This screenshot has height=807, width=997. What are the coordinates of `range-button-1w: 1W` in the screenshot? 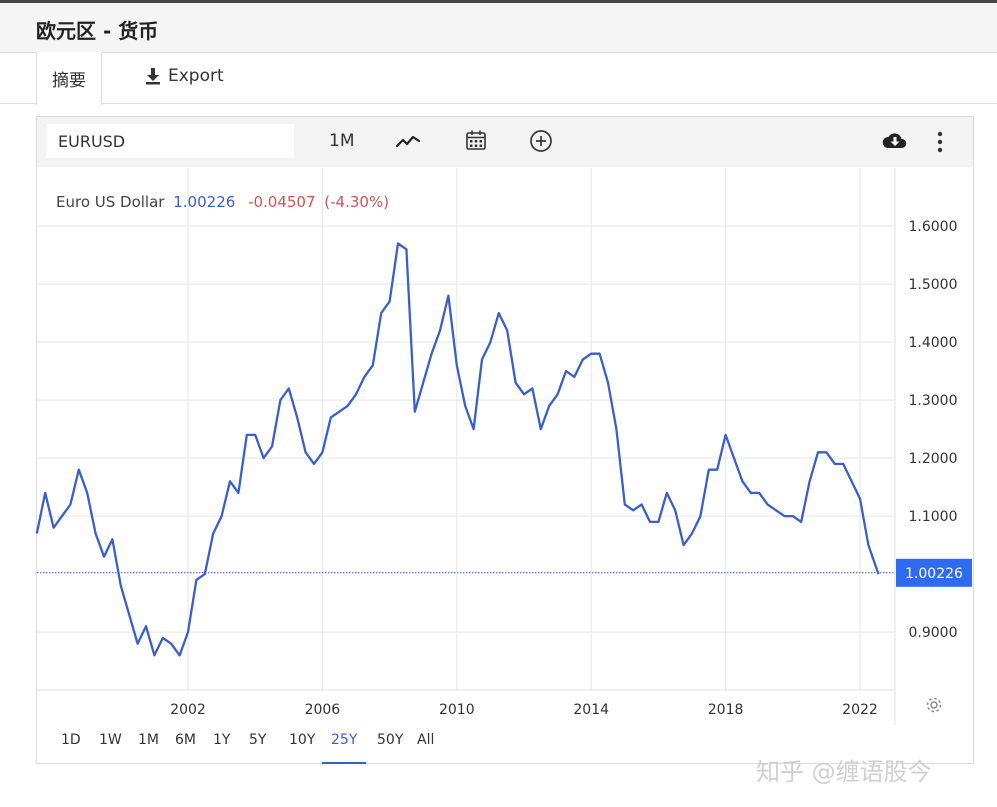 It's located at (110, 740).